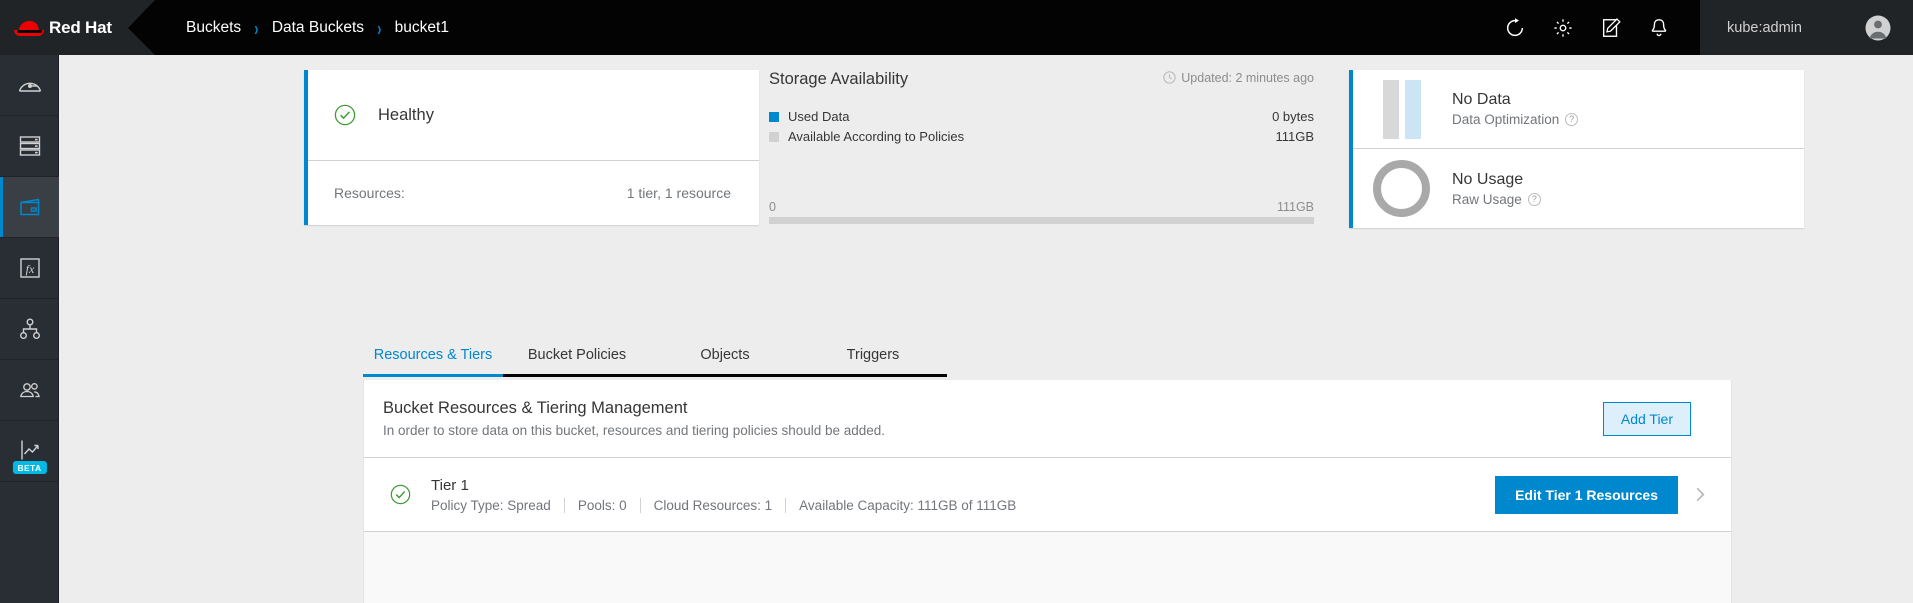 This screenshot has height=603, width=1913. I want to click on sidebar-item-storage, so click(29, 146).